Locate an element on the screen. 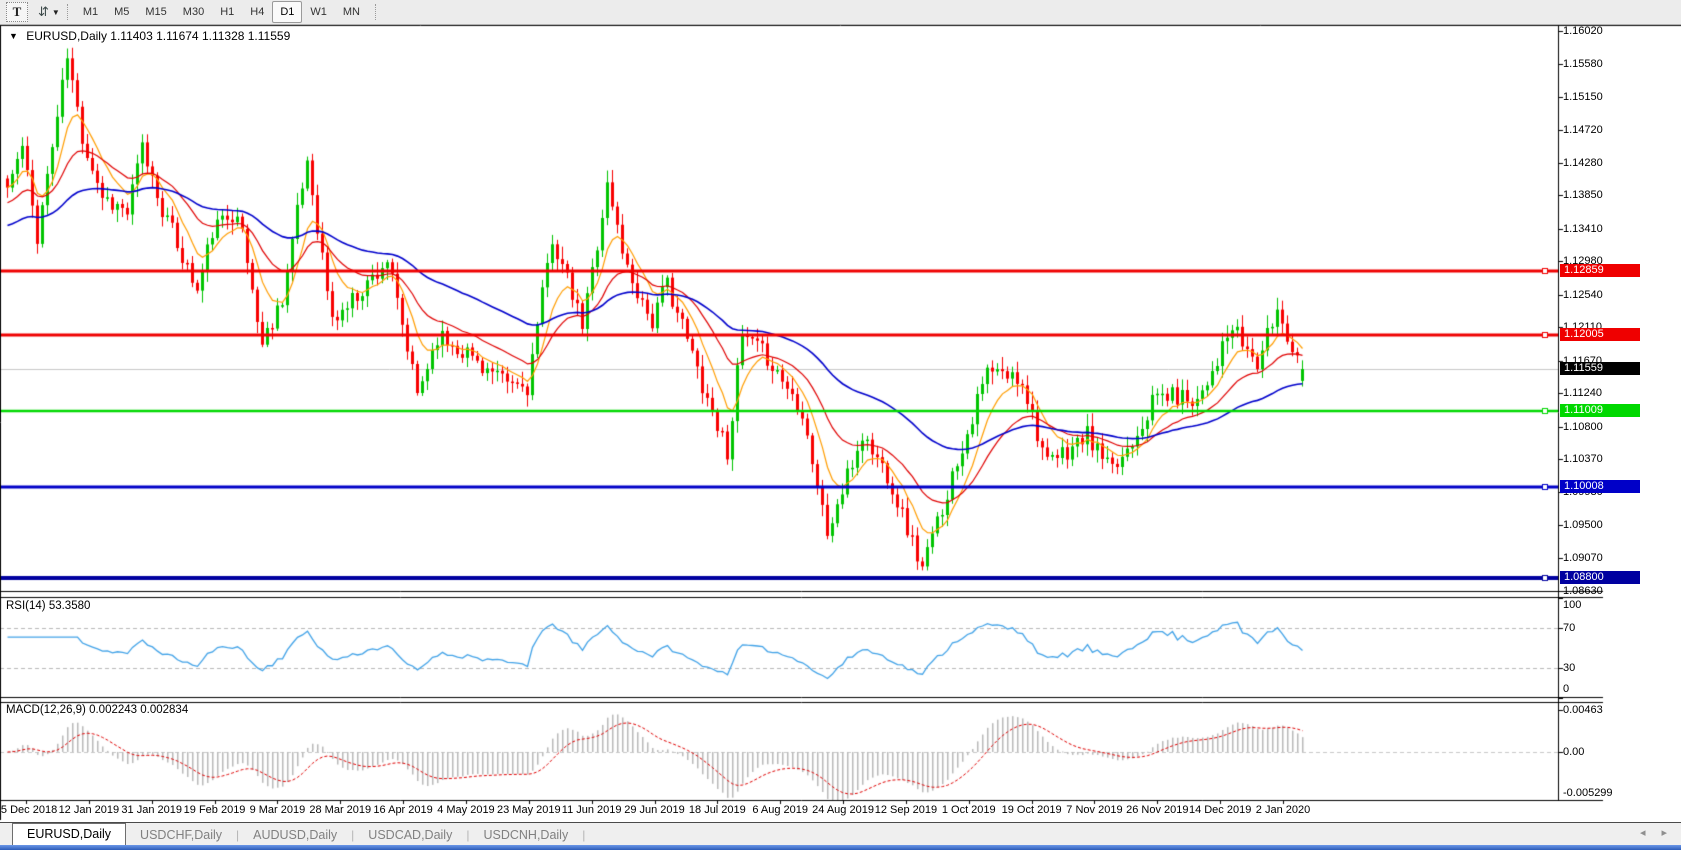 The width and height of the screenshot is (1681, 850). toolbar: T ⇵ ▼ M1 M5 M15 M30 H1 H4 D1 W1 MN is located at coordinates (840, 12).